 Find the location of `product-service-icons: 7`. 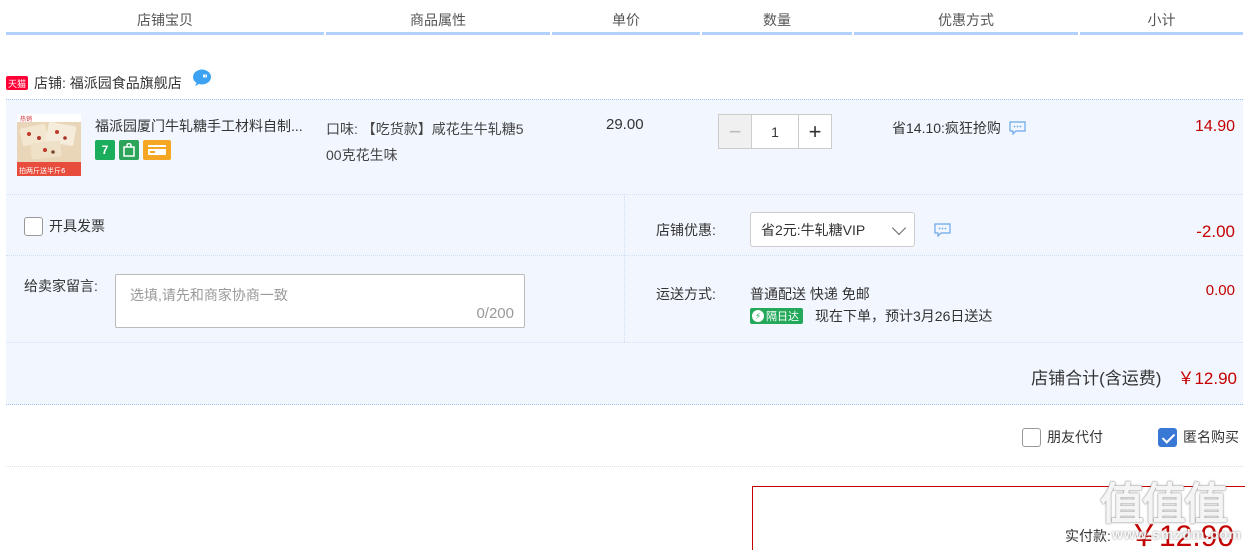

product-service-icons: 7 is located at coordinates (133, 150).